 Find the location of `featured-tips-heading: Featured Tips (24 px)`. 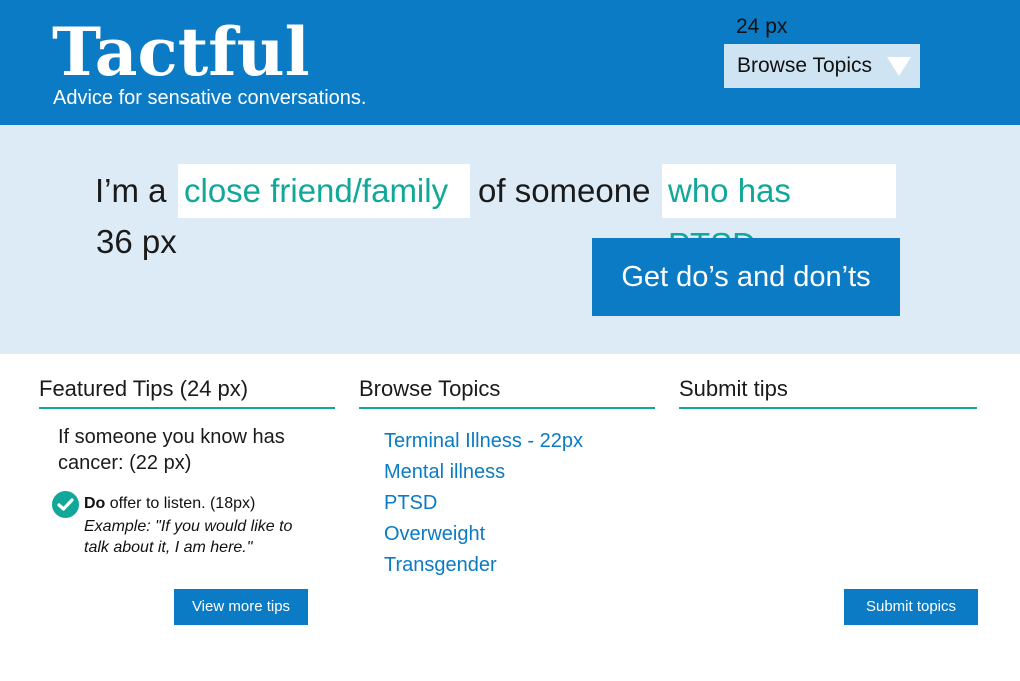

featured-tips-heading: Featured Tips (24 px) is located at coordinates (187, 391).